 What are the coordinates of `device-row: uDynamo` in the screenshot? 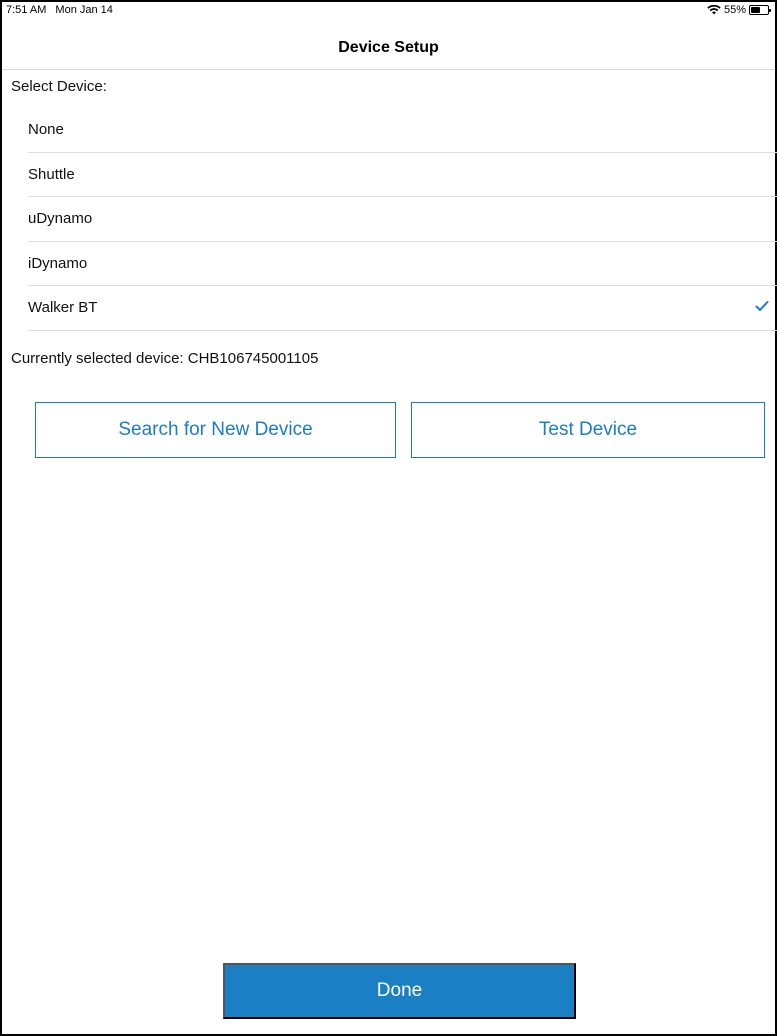 It's located at (402, 219).